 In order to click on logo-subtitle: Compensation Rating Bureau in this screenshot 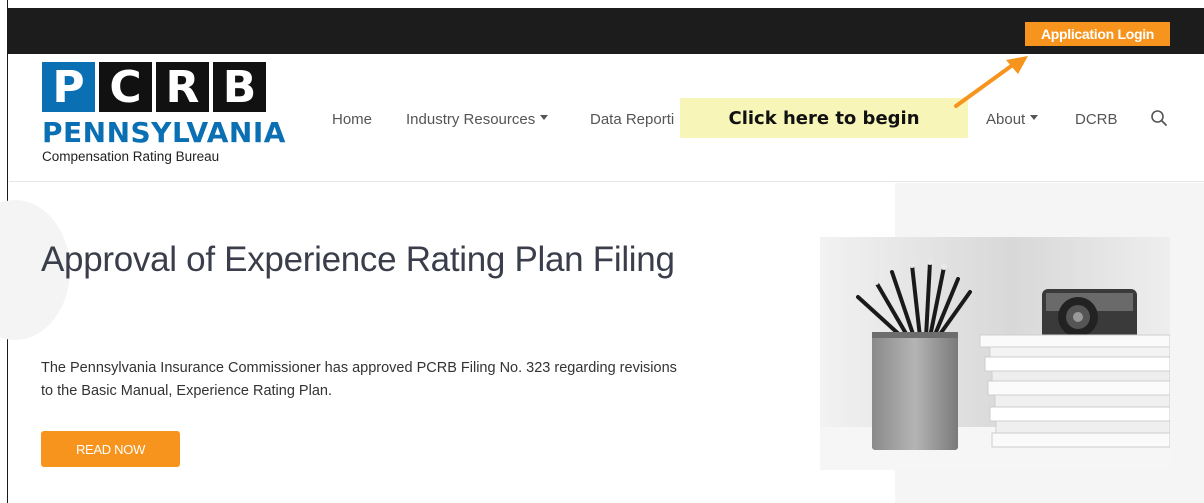, I will do `click(131, 156)`.